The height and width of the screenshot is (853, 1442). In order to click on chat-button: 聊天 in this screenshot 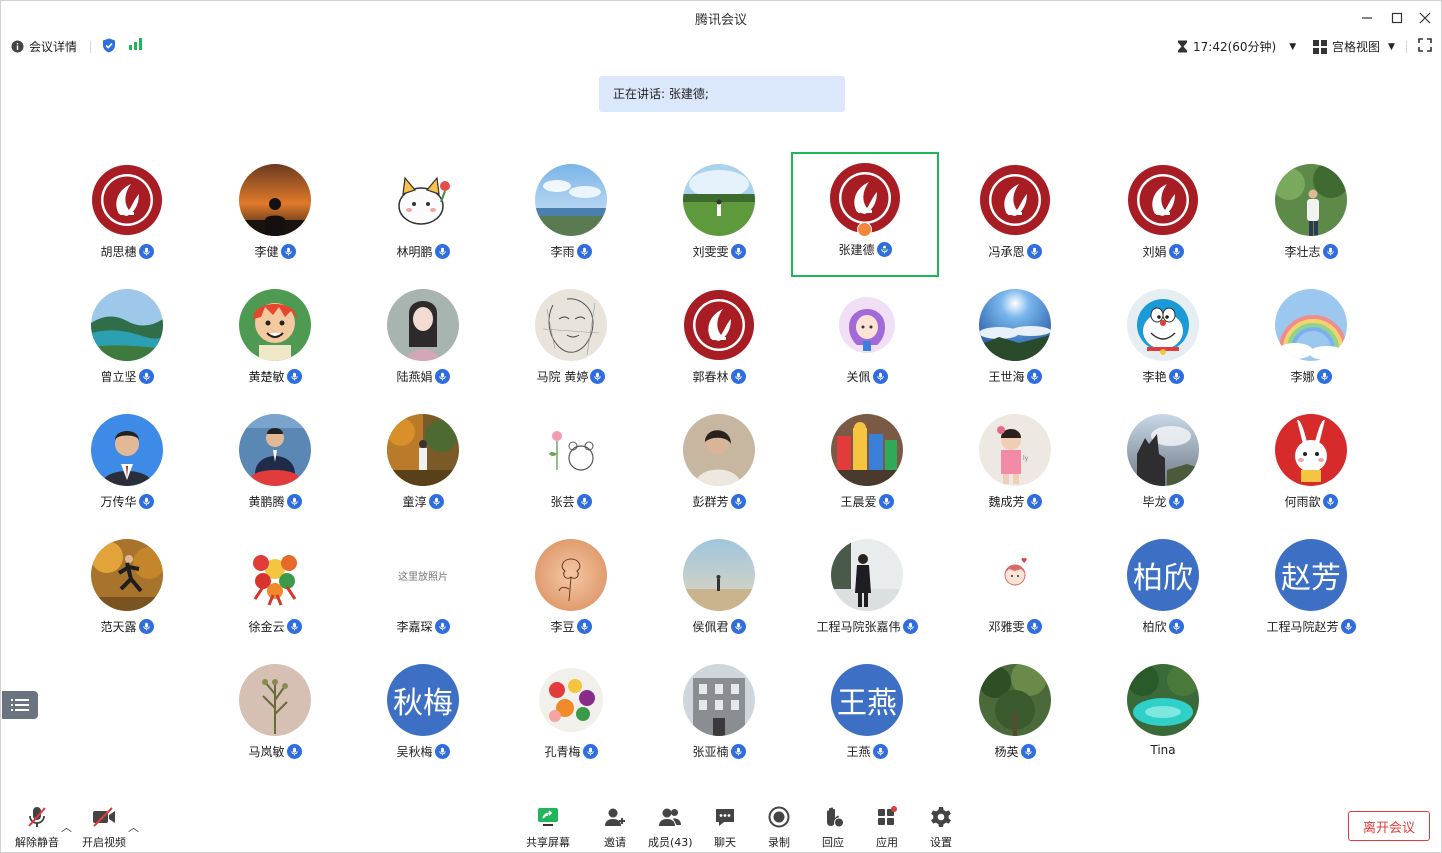, I will do `click(725, 827)`.